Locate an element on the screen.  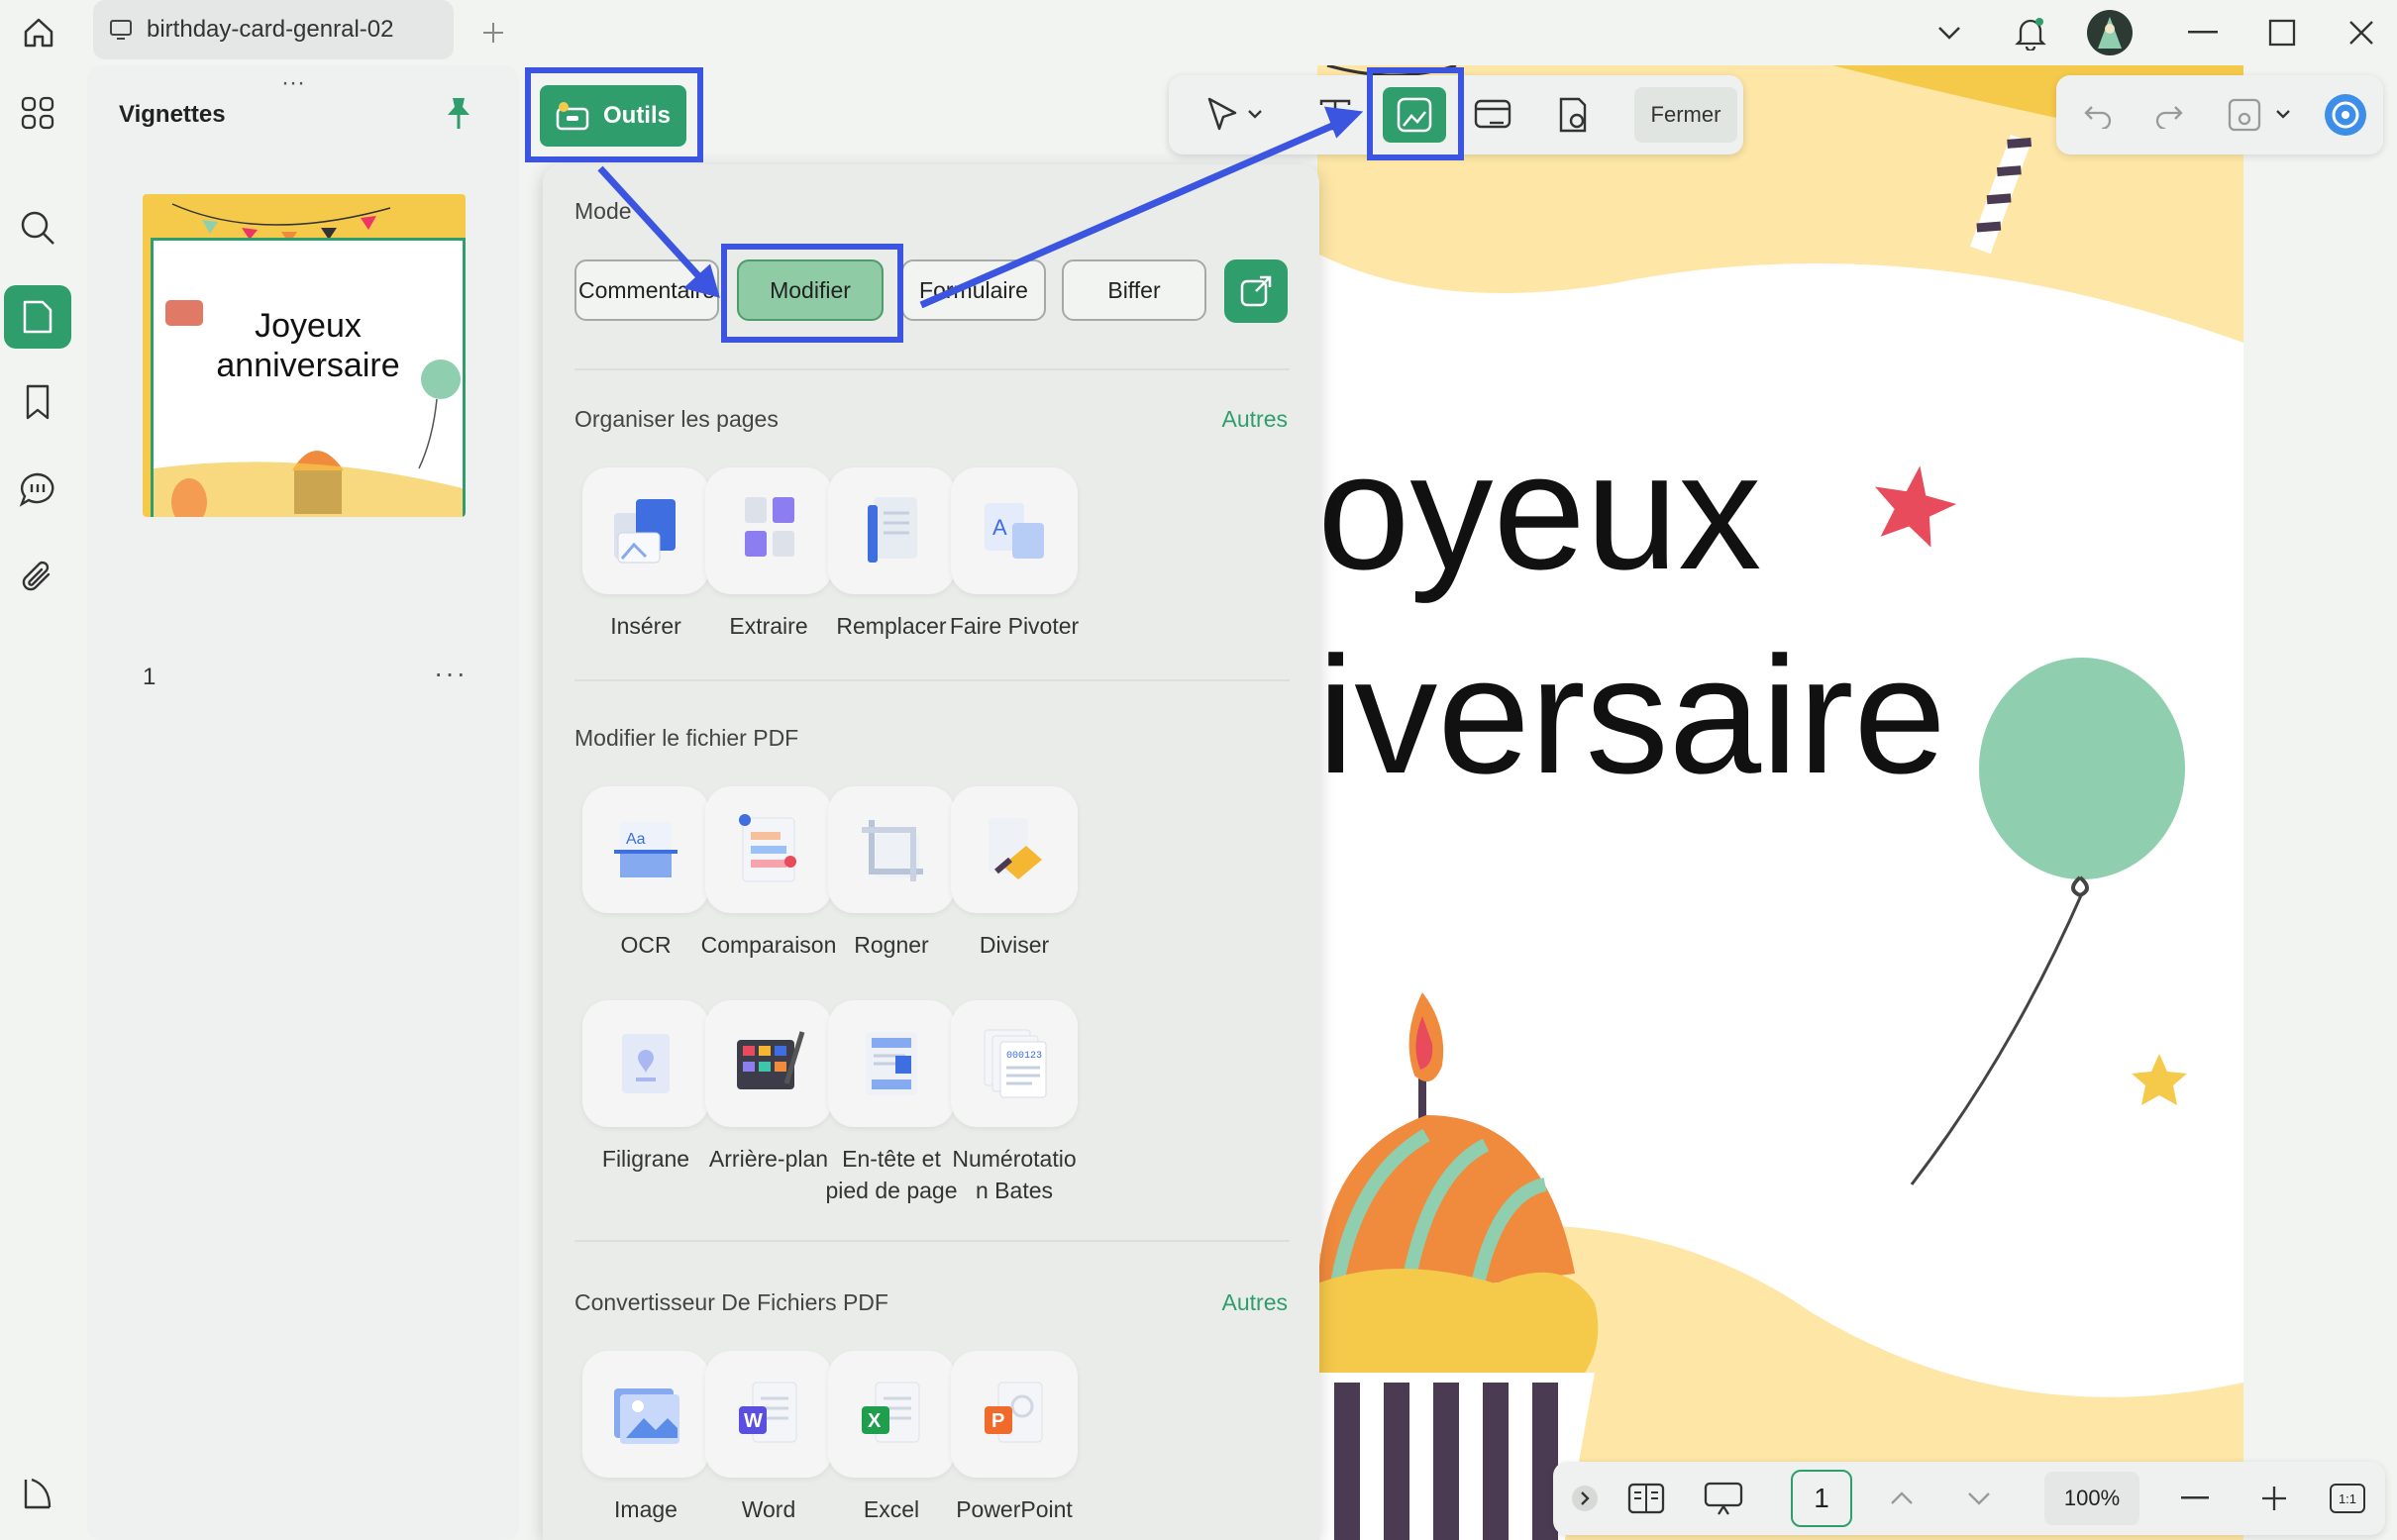
actual-size-button: 1:1 is located at coordinates (2347, 1499).